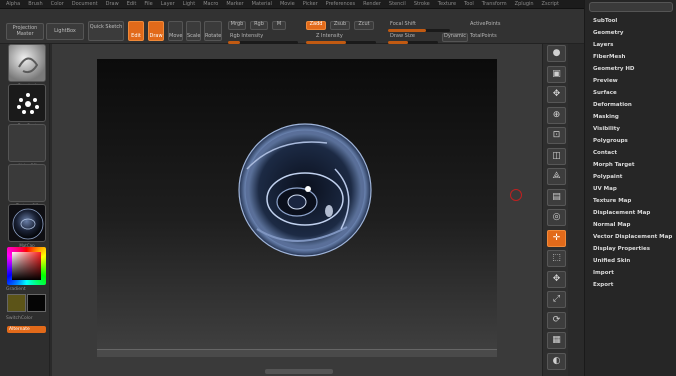 This screenshot has width=676, height=376. What do you see at coordinates (631, 7) in the screenshot?
I see `palette-header-field` at bounding box center [631, 7].